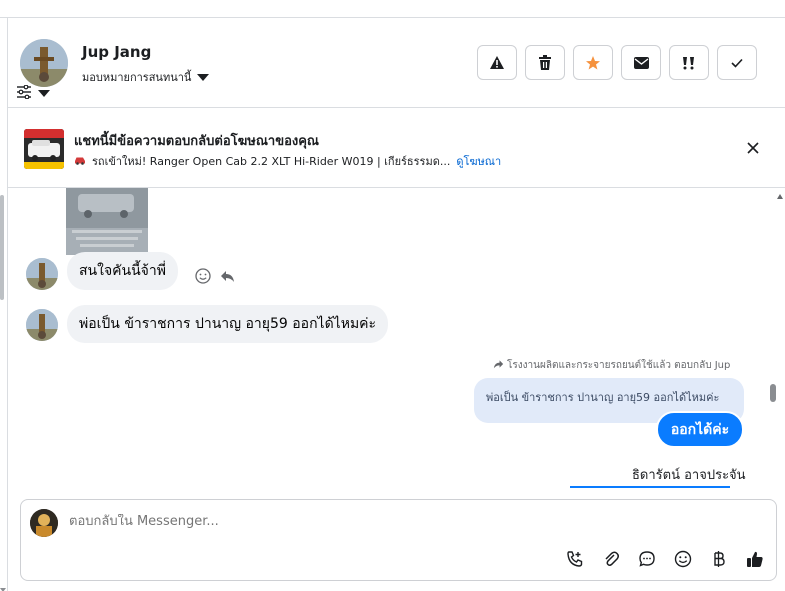  I want to click on ad-thumbnail, so click(44, 149).